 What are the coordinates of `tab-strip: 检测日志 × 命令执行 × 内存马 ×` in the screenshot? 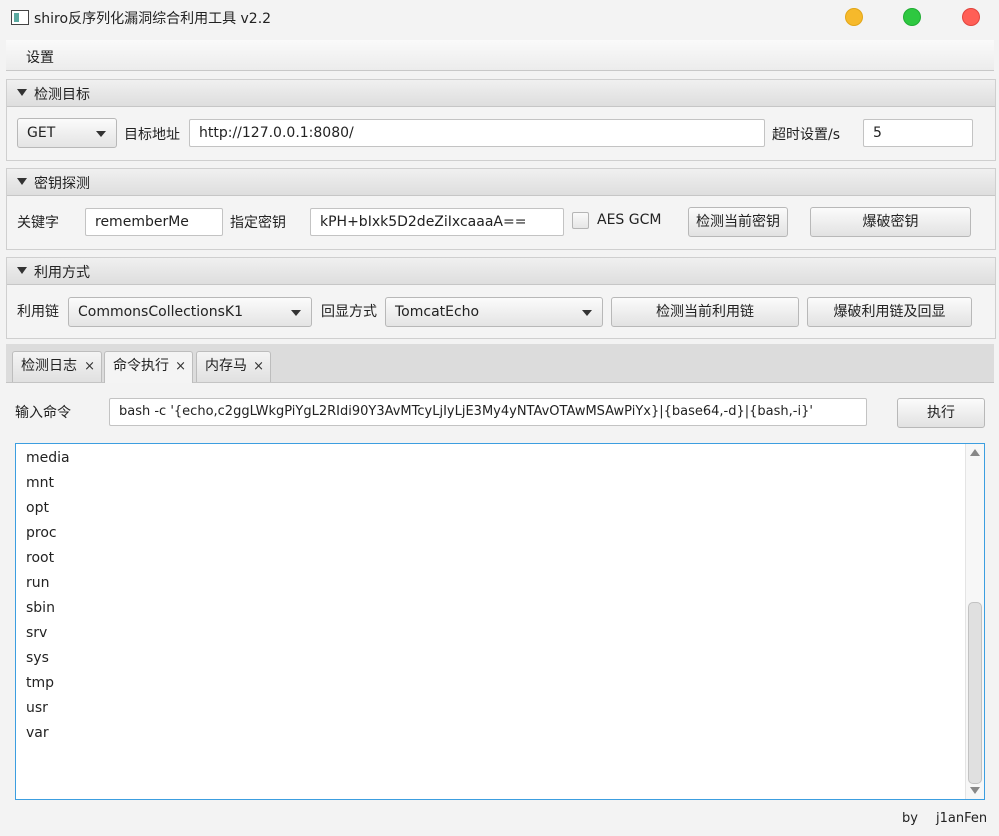 It's located at (500, 363).